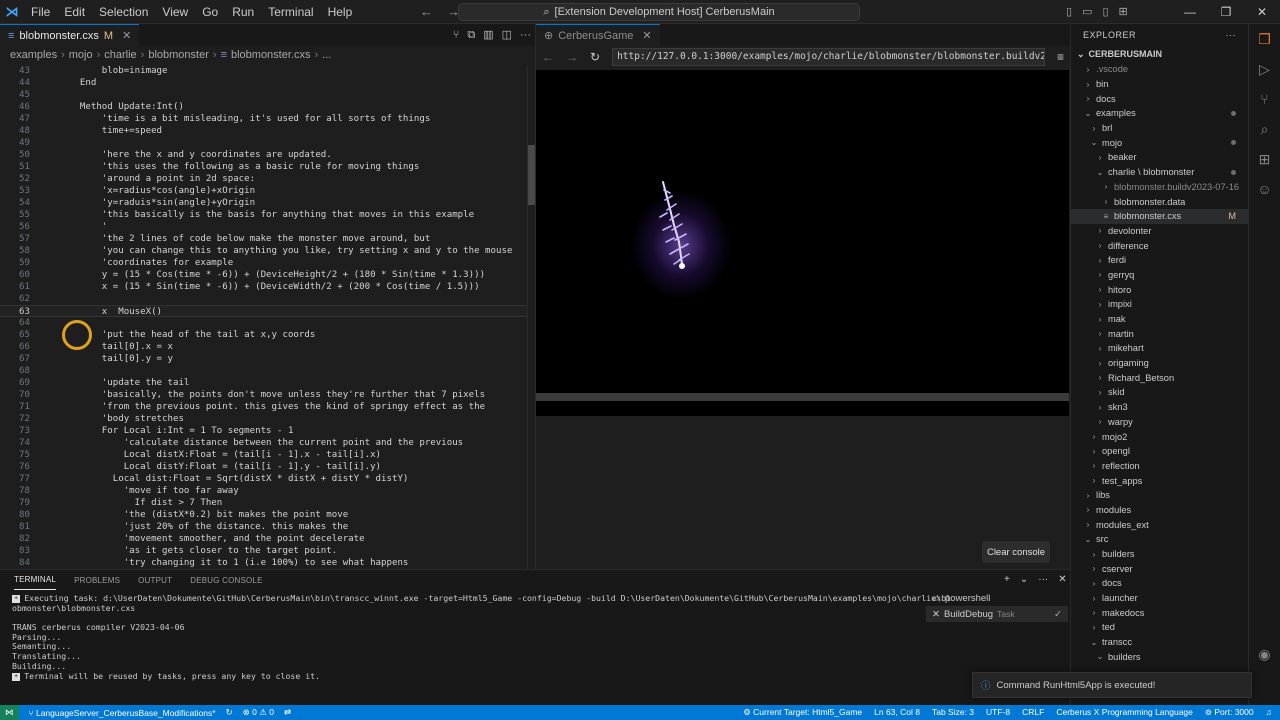 Image resolution: width=1280 pixels, height=720 pixels. Describe the element at coordinates (1060, 57) in the screenshot. I see `menu-icon: ≡` at that location.